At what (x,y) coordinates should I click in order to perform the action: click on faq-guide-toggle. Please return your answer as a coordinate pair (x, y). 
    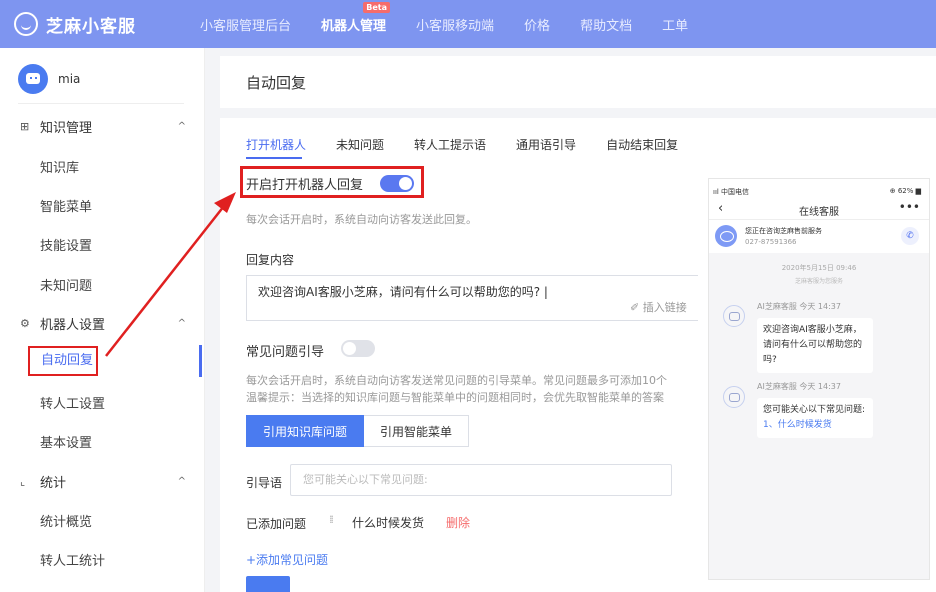
    Looking at the image, I should click on (358, 348).